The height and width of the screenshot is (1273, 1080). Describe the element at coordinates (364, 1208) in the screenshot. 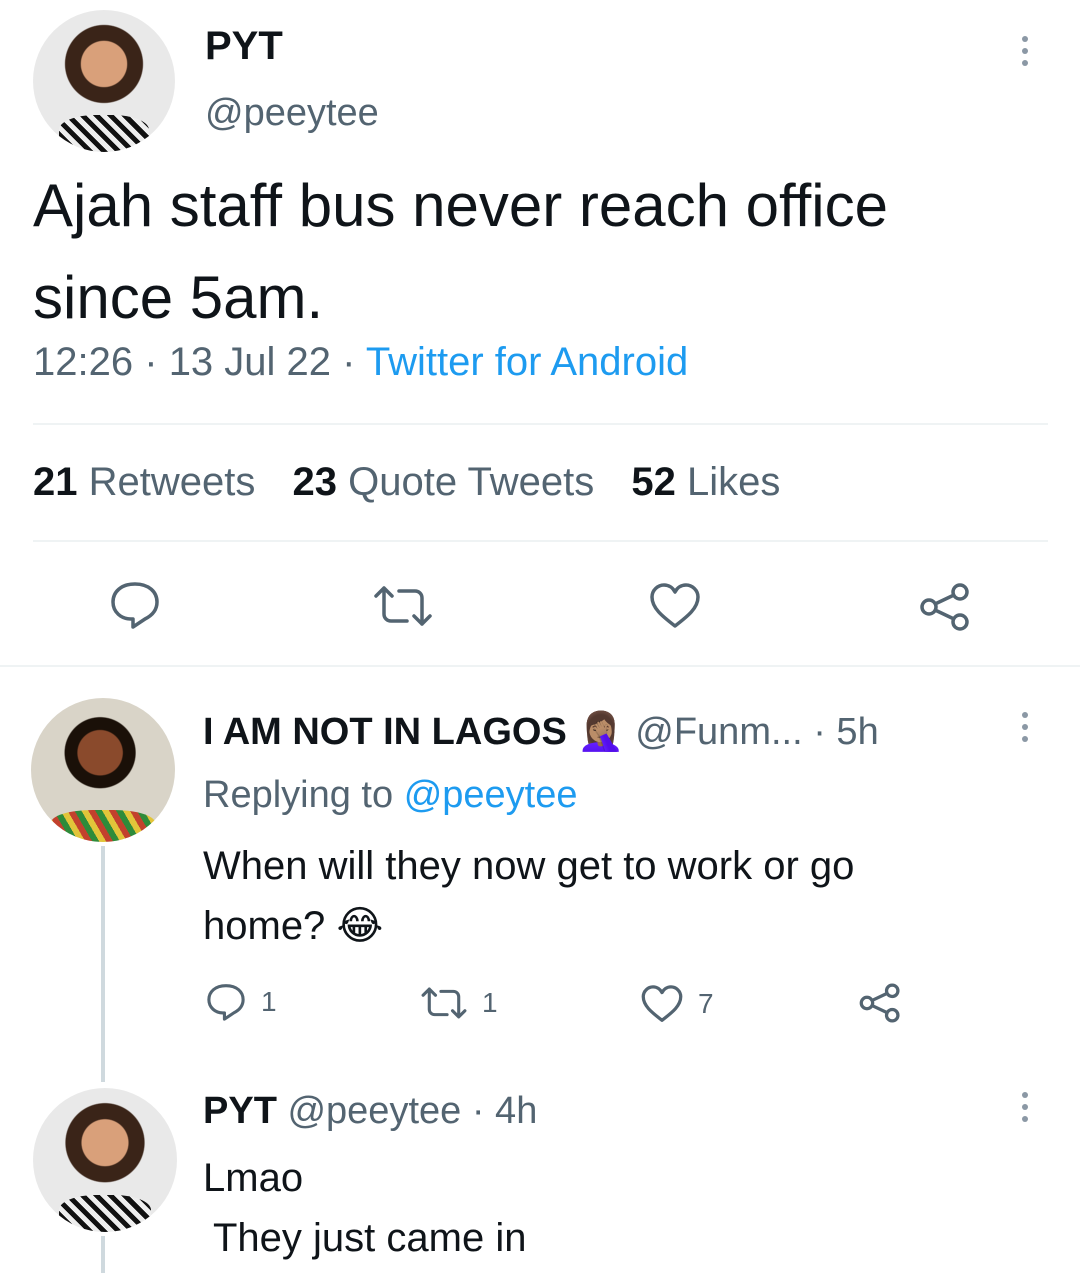

I see `reply-text: Lmao They just came in` at that location.